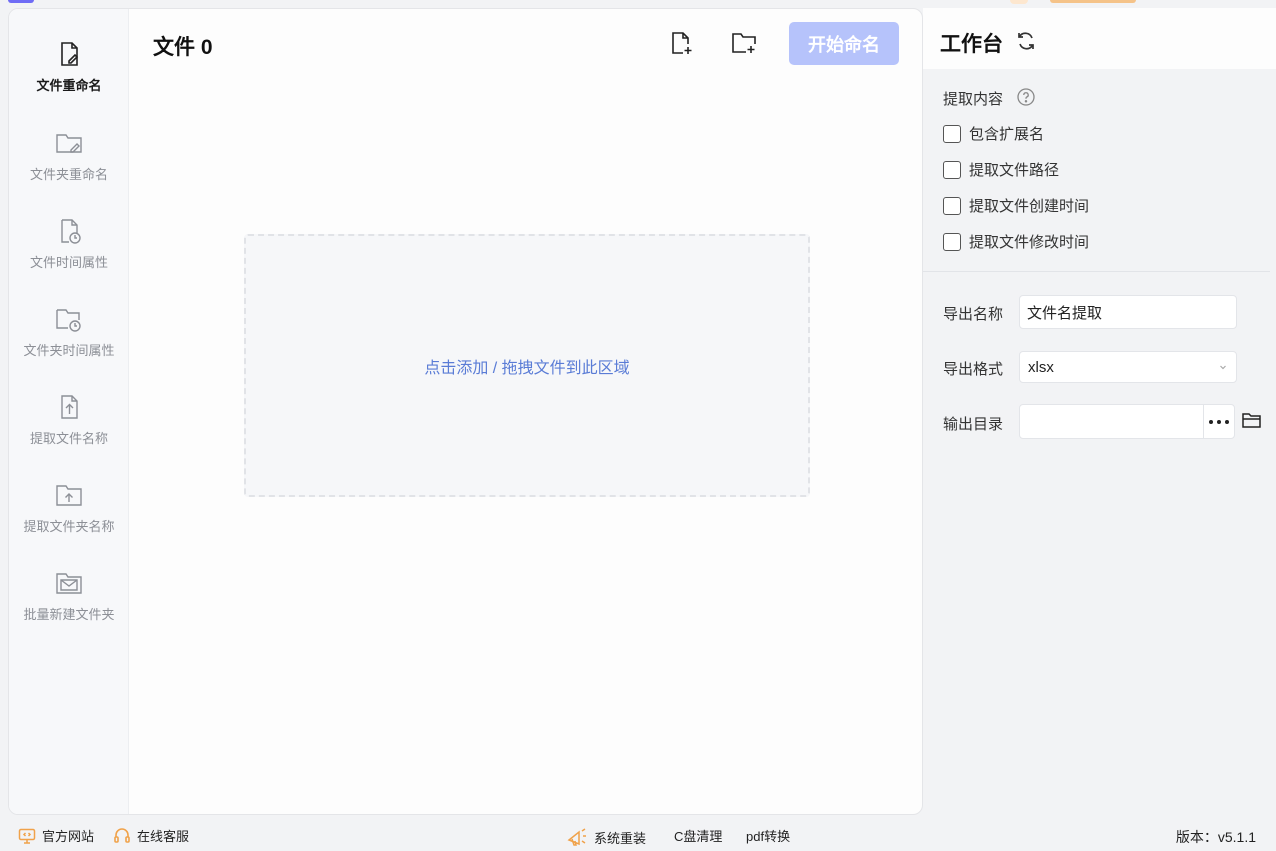 The height and width of the screenshot is (851, 1276). I want to click on app-logo, so click(21, 1).